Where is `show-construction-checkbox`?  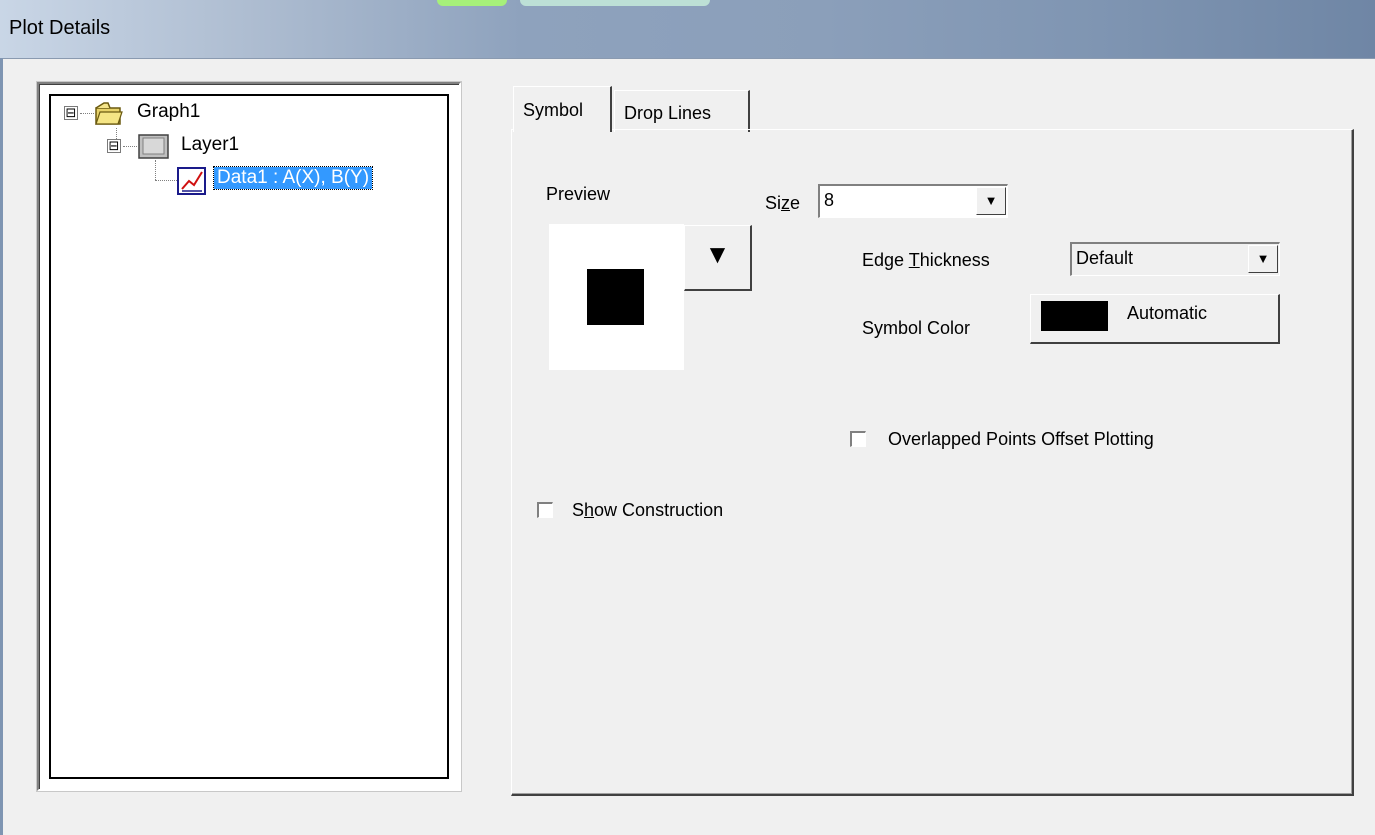
show-construction-checkbox is located at coordinates (545, 510).